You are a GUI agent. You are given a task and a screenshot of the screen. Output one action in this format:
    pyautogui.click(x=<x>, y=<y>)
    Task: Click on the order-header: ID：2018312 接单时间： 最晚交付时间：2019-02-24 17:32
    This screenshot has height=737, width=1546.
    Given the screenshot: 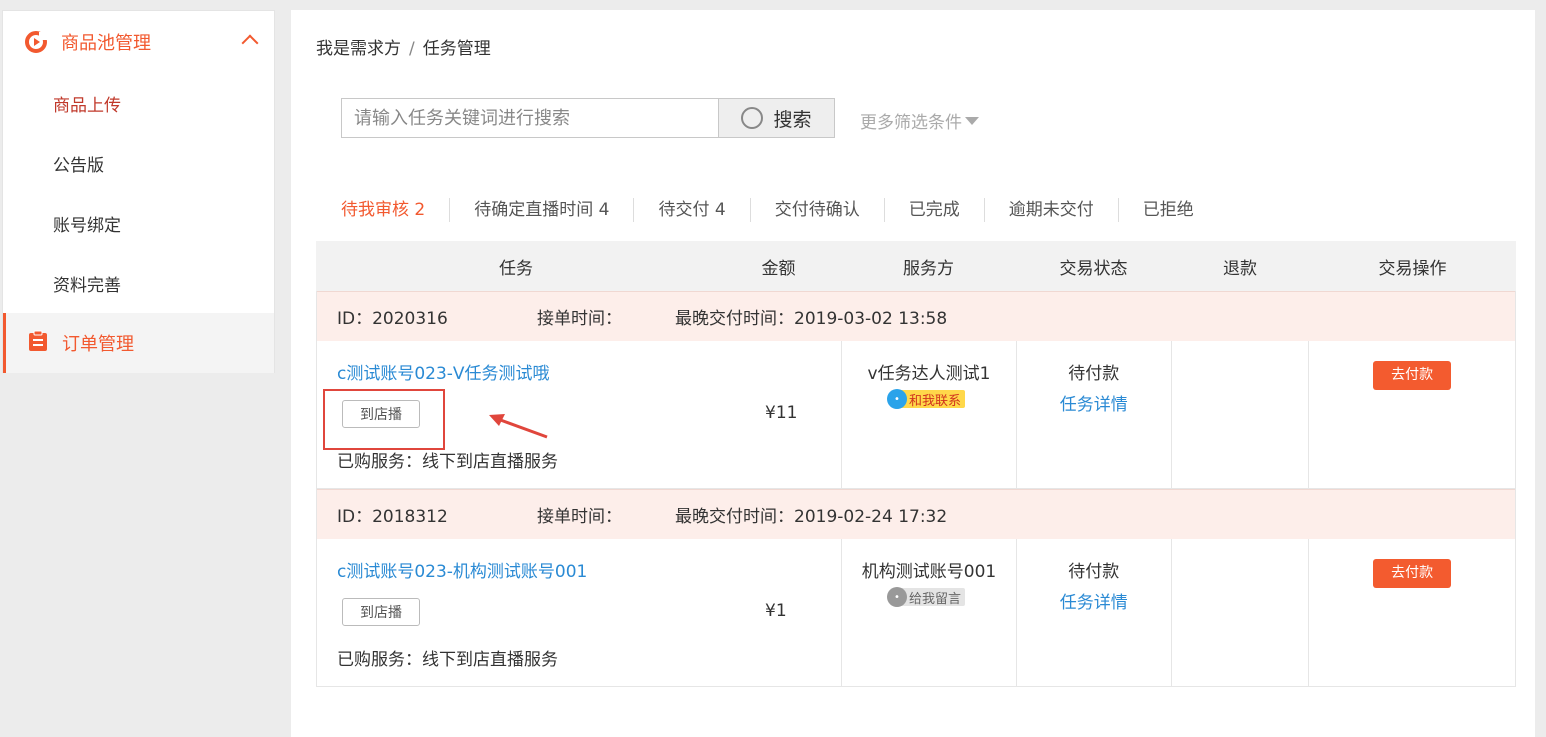 What is the action you would take?
    pyautogui.click(x=916, y=514)
    